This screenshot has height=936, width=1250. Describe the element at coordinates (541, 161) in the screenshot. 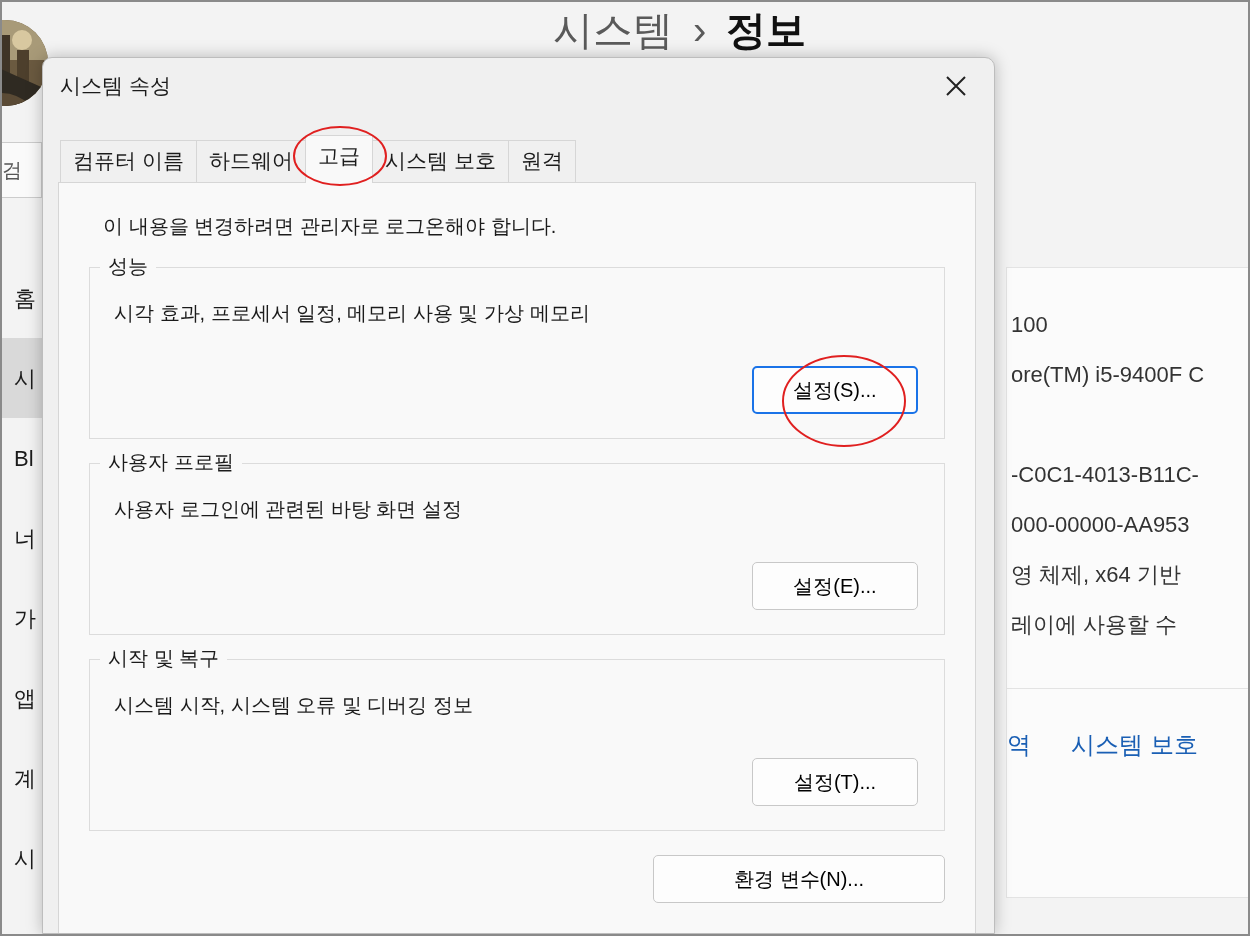

I see `tab: 원격` at that location.